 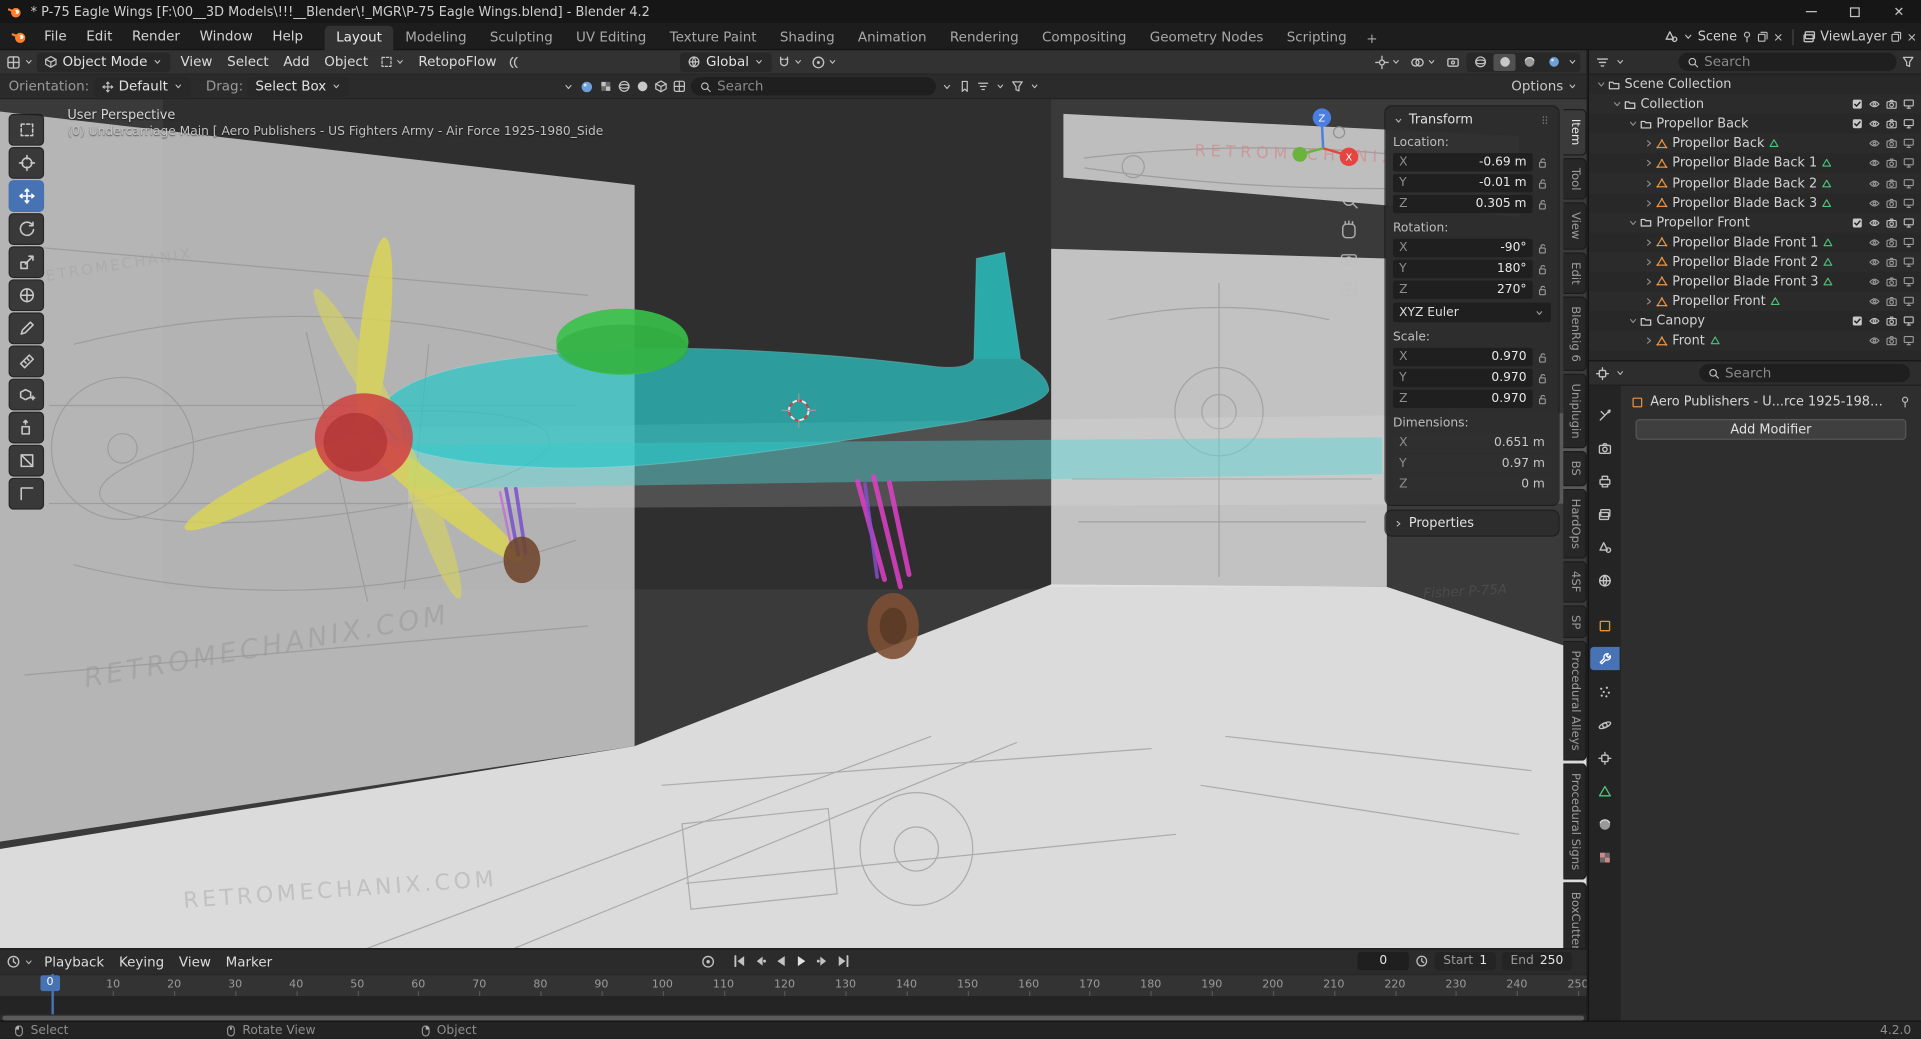 I want to click on end-frame-field: End 250, so click(x=1536, y=961).